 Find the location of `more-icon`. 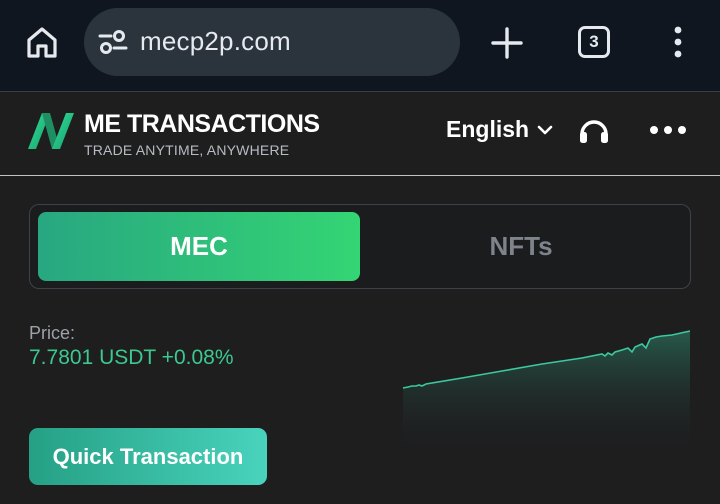

more-icon is located at coordinates (668, 130).